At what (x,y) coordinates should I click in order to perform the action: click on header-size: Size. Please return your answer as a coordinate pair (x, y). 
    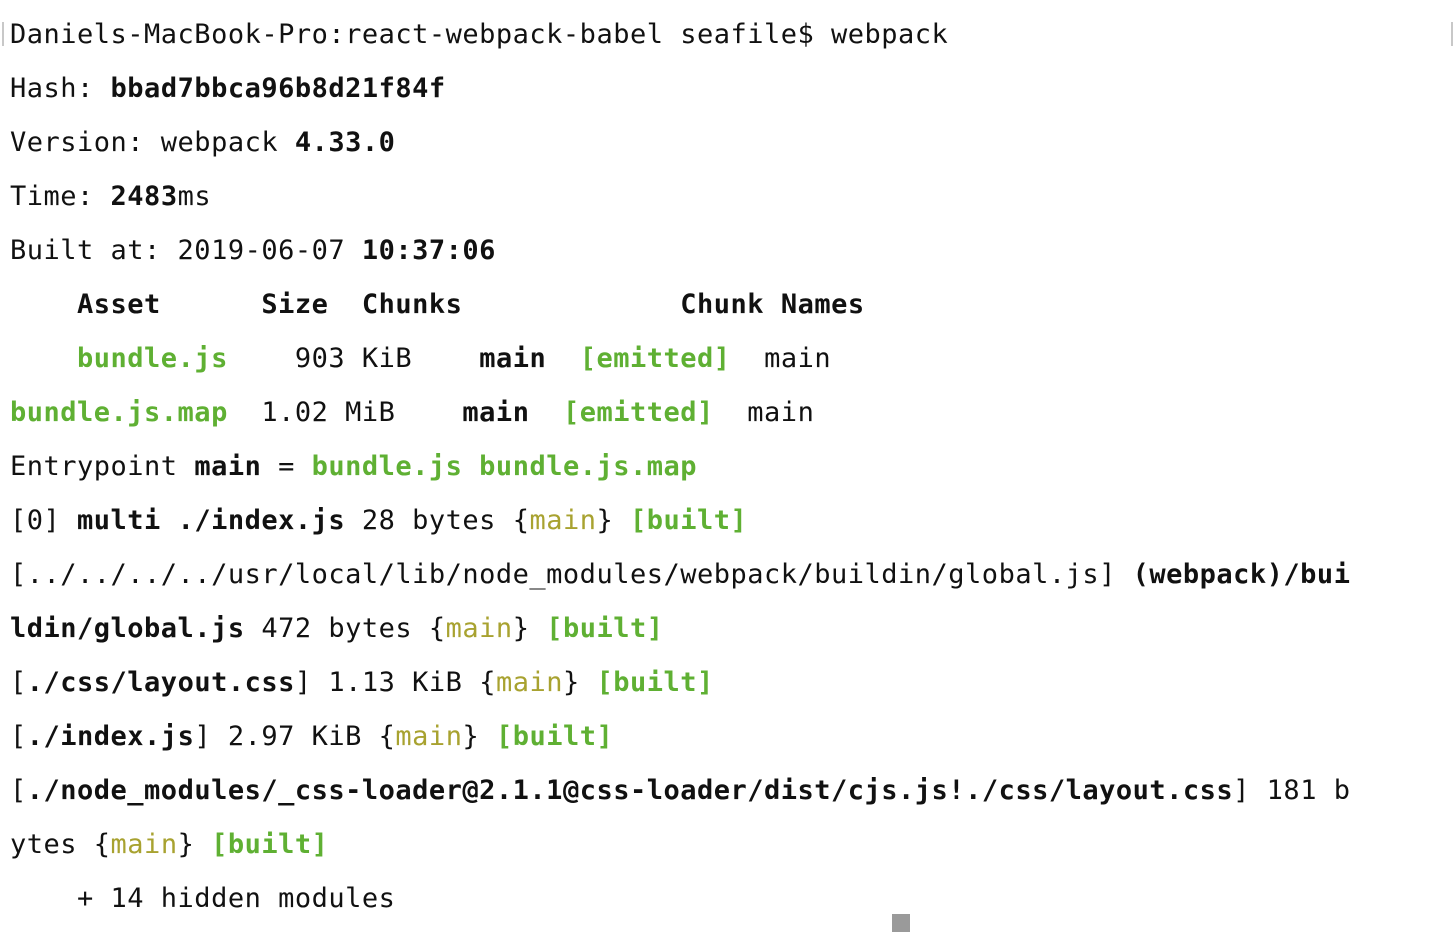
    Looking at the image, I should click on (295, 304).